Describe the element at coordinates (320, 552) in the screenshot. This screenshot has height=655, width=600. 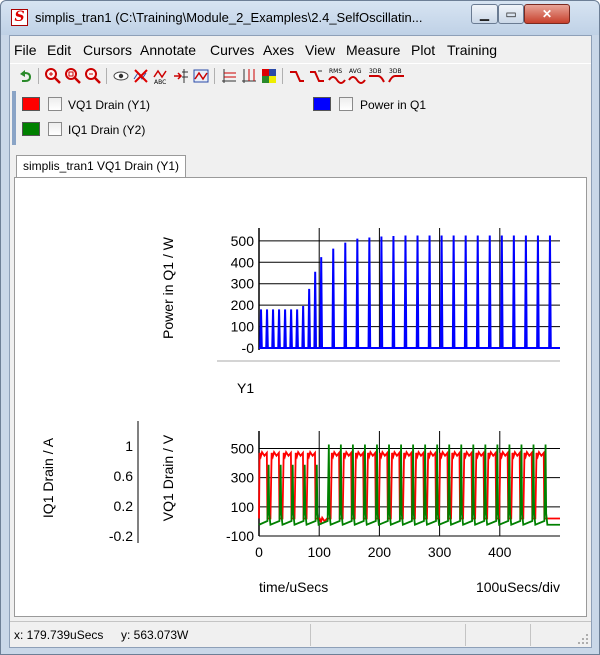
I see `x-tick-label: 100` at that location.